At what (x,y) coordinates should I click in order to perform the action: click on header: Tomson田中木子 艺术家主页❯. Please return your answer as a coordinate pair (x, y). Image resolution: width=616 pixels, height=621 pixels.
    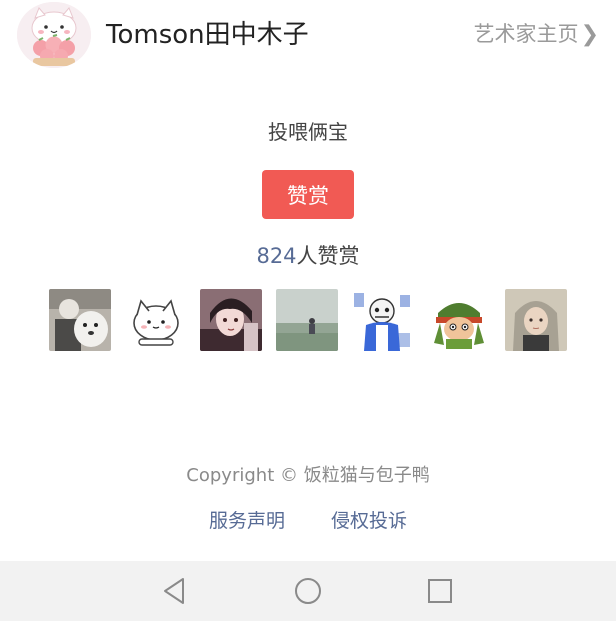
    Looking at the image, I should click on (308, 36).